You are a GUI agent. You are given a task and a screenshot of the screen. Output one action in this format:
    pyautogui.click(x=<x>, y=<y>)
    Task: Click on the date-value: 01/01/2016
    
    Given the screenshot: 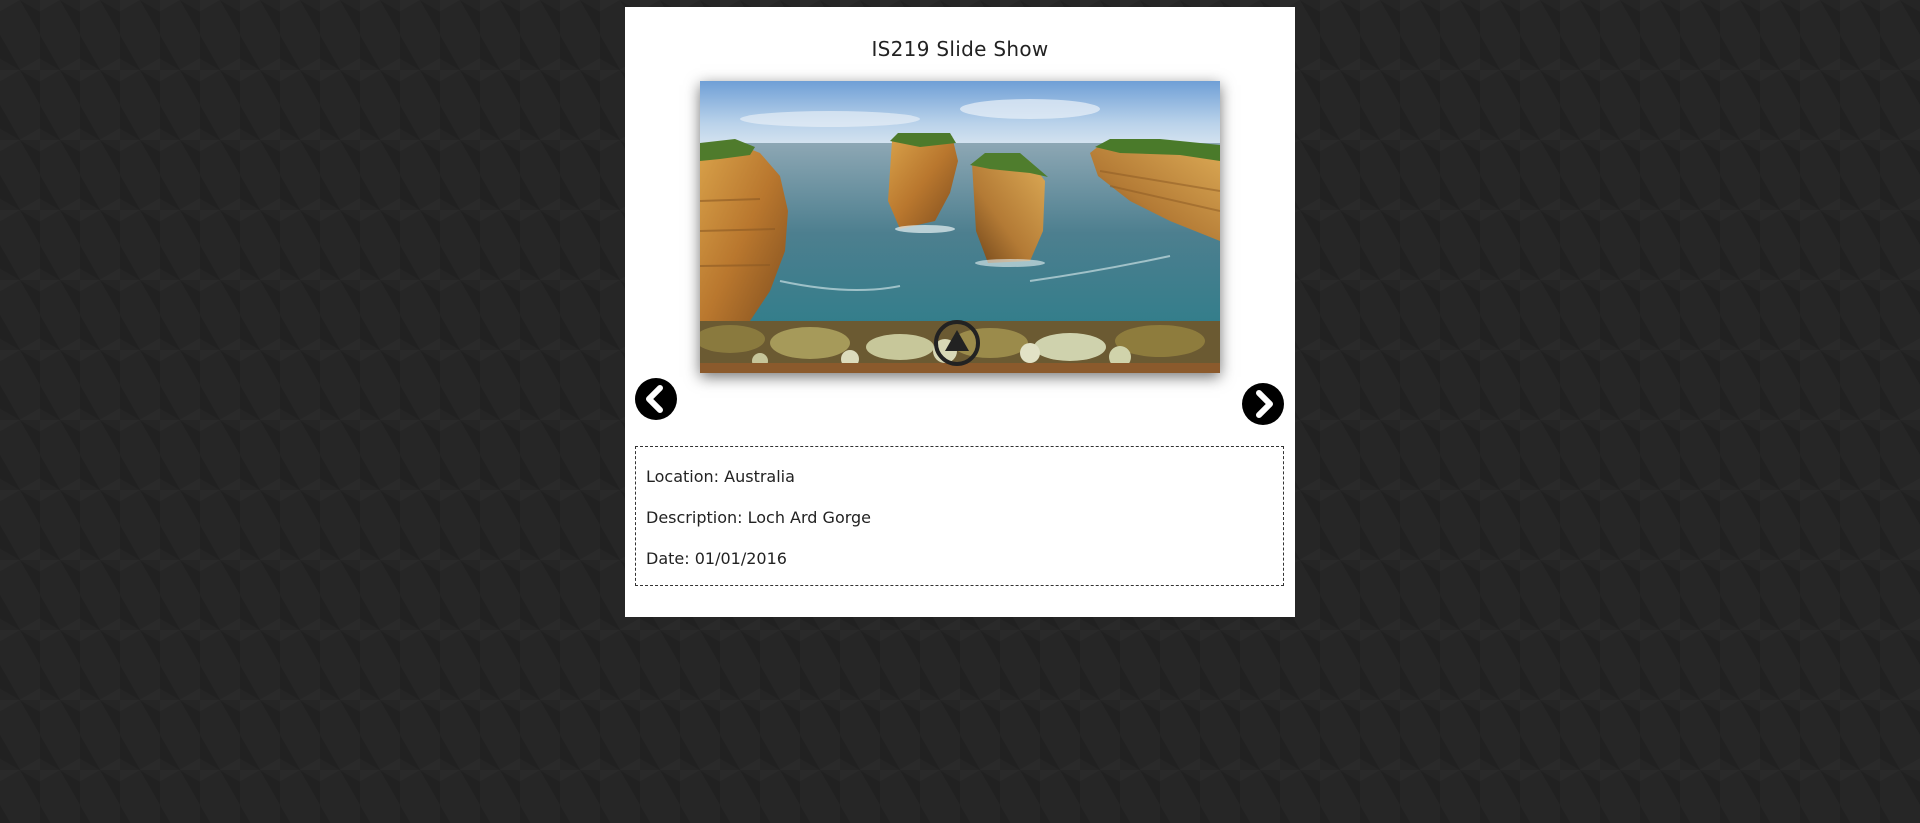 What is the action you would take?
    pyautogui.click(x=740, y=558)
    